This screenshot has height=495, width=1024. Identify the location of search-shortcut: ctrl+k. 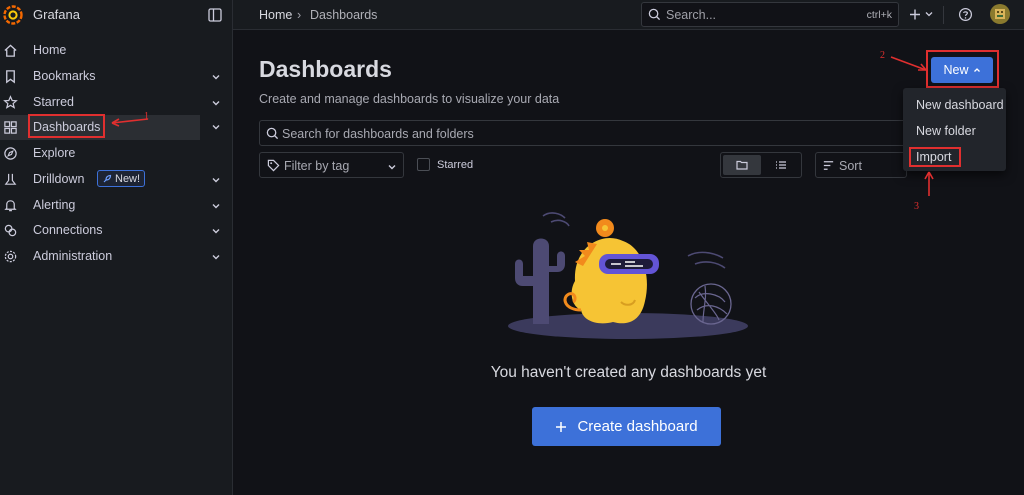
(879, 15).